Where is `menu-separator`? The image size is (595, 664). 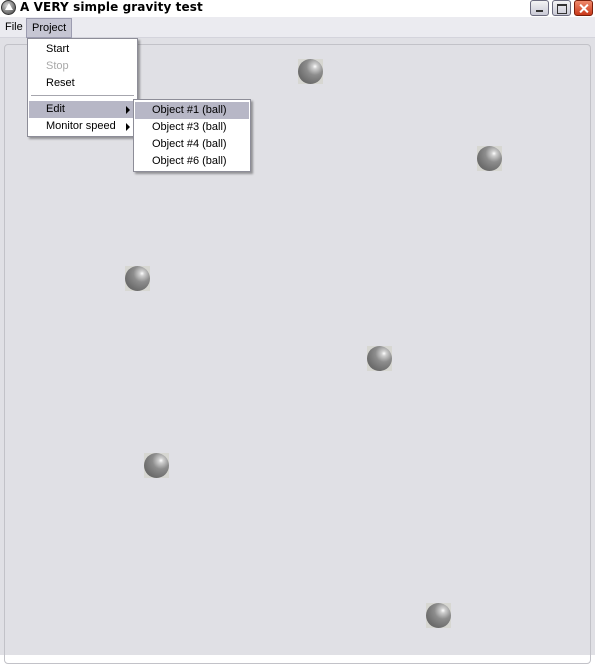
menu-separator is located at coordinates (82, 96).